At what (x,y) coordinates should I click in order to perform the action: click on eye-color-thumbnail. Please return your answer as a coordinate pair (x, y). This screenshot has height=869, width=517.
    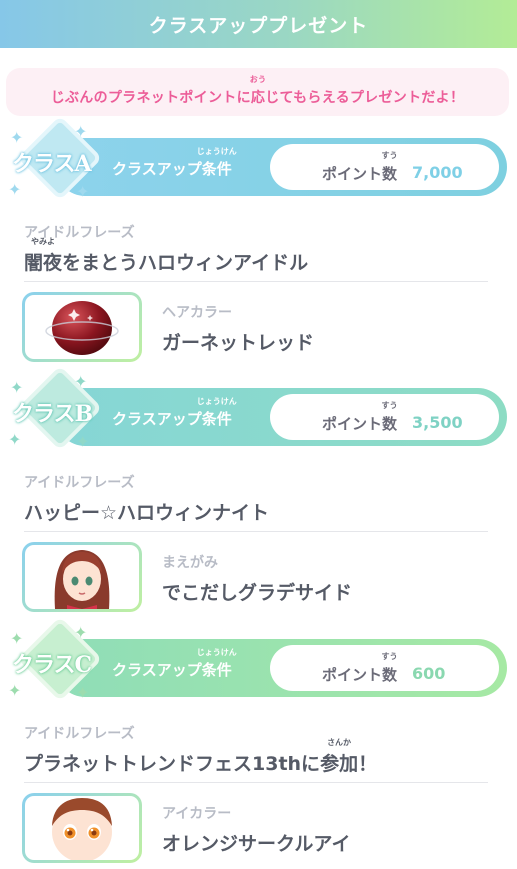
    Looking at the image, I should click on (82, 828).